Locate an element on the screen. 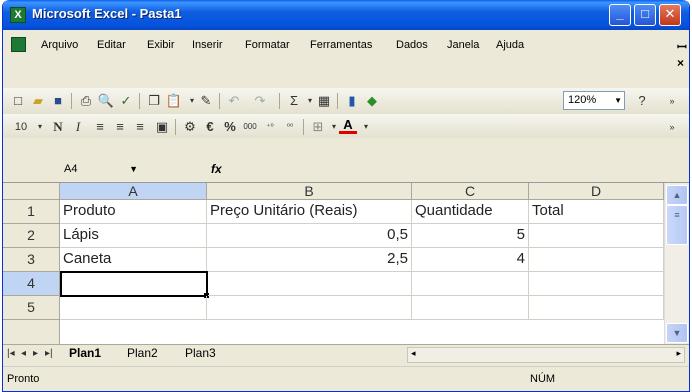  copy-icon: ❐ is located at coordinates (154, 101).